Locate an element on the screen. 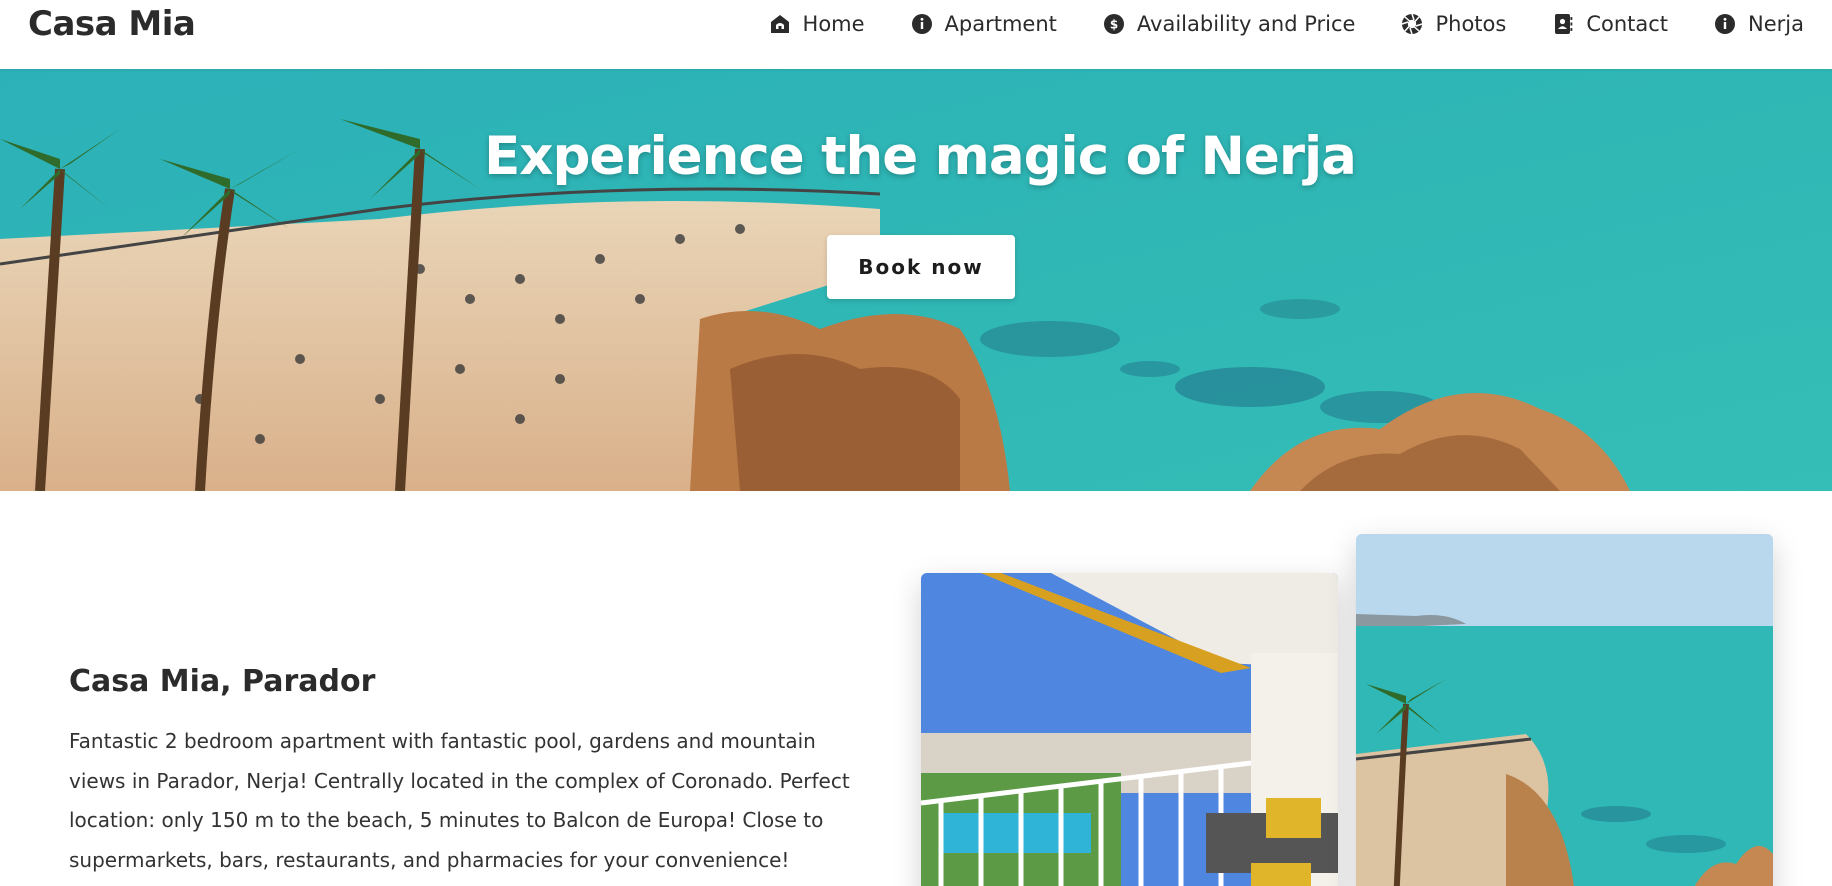 The image size is (1832, 886). nav-home-label: Home is located at coordinates (833, 23).